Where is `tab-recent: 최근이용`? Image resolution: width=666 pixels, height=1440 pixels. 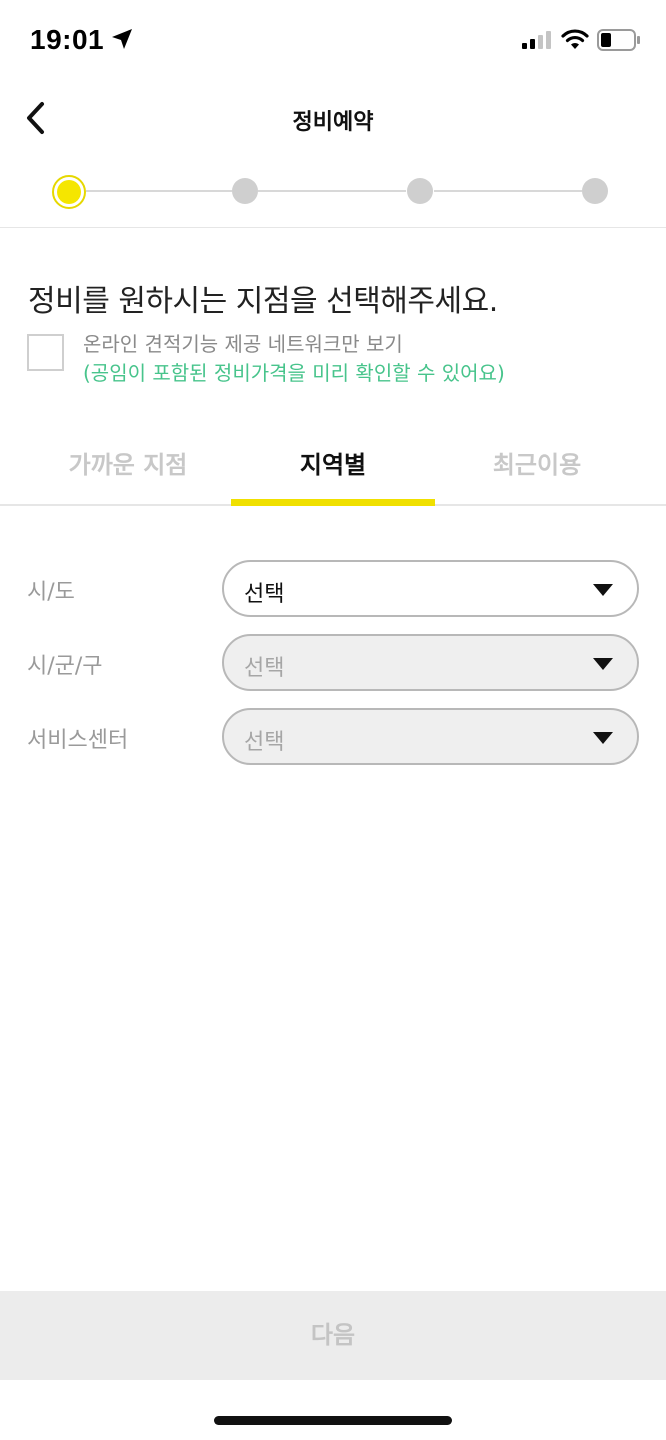 tab-recent: 최근이용 is located at coordinates (537, 467).